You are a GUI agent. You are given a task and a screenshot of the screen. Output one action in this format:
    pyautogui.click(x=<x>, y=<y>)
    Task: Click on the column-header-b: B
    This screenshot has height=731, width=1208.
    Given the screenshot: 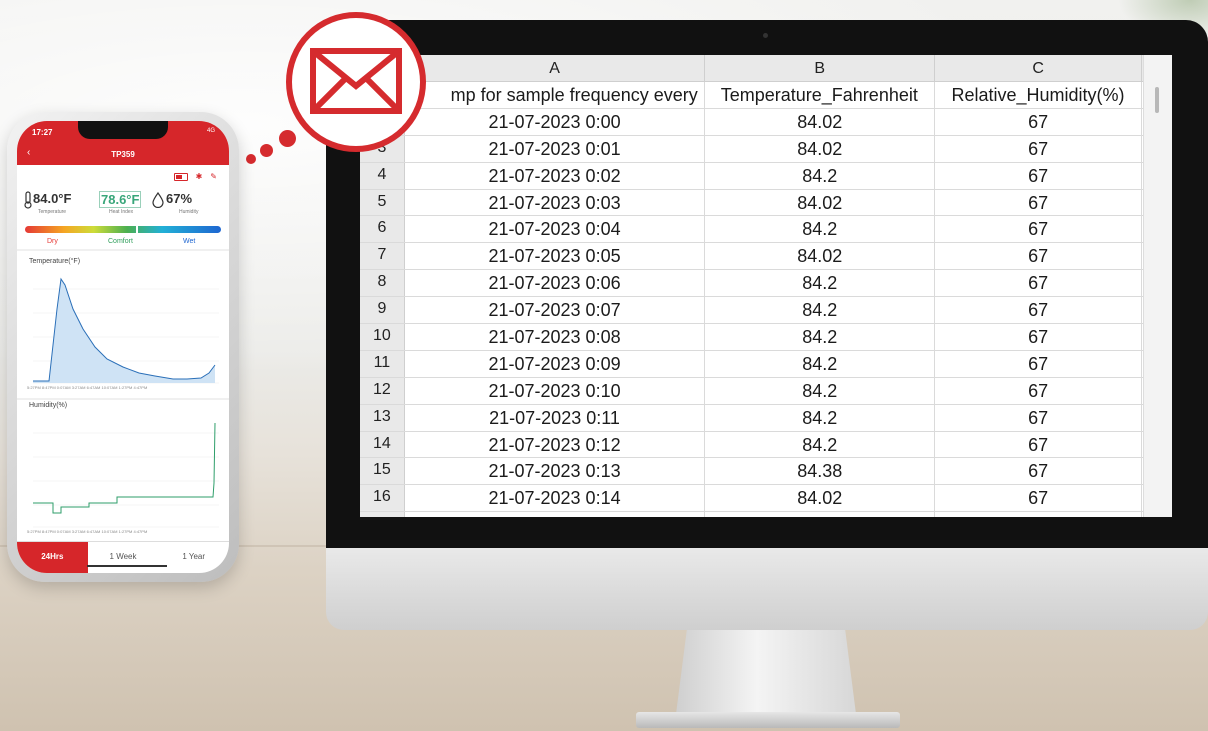 What is the action you would take?
    pyautogui.click(x=820, y=68)
    